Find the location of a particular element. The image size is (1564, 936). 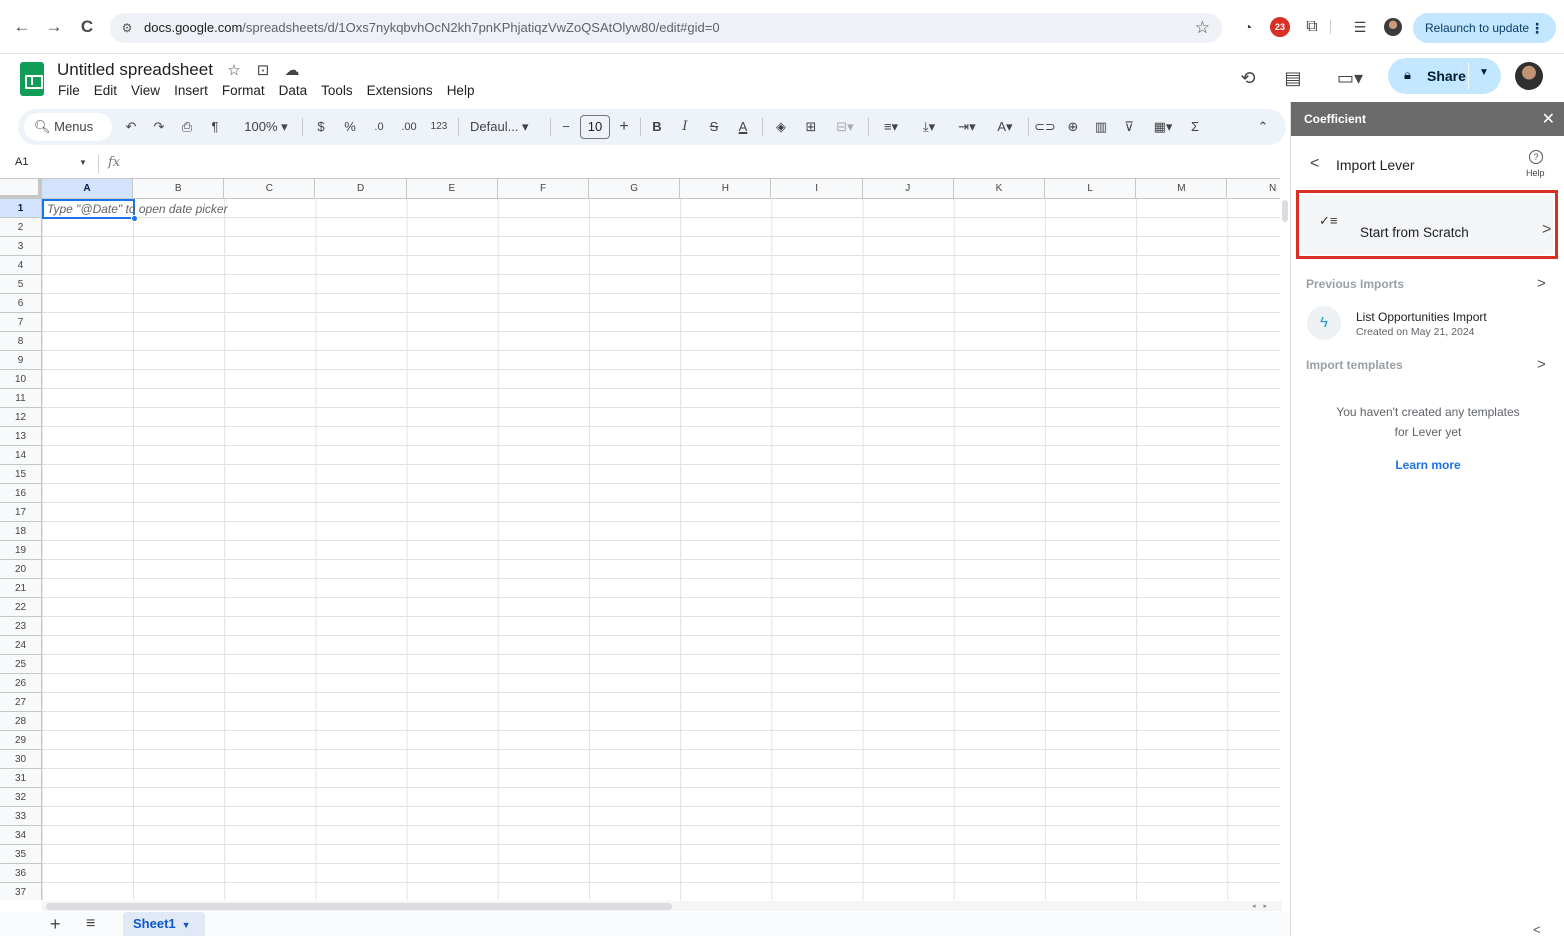

row-header-10: 10 is located at coordinates (21, 379).